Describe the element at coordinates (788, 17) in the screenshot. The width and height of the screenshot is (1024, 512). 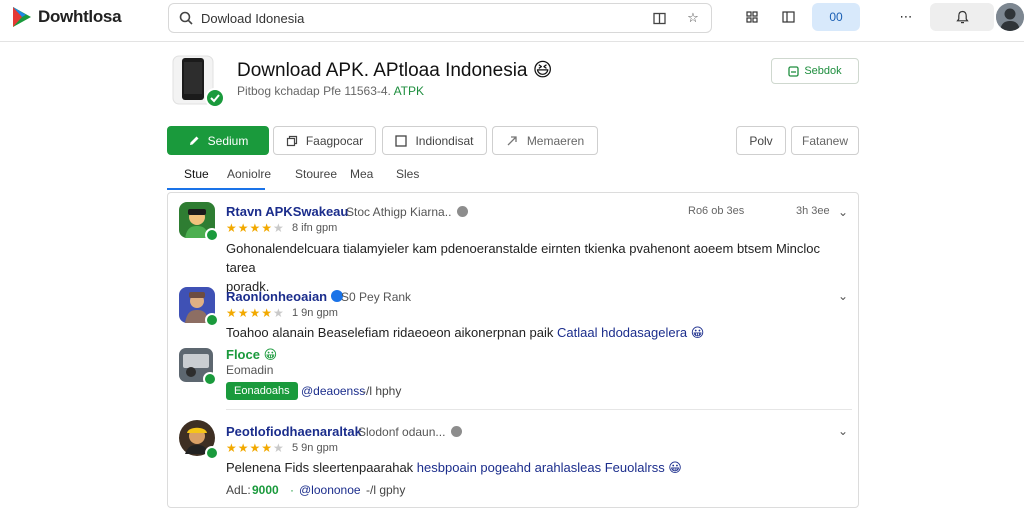
I see `sidebar-icon` at that location.